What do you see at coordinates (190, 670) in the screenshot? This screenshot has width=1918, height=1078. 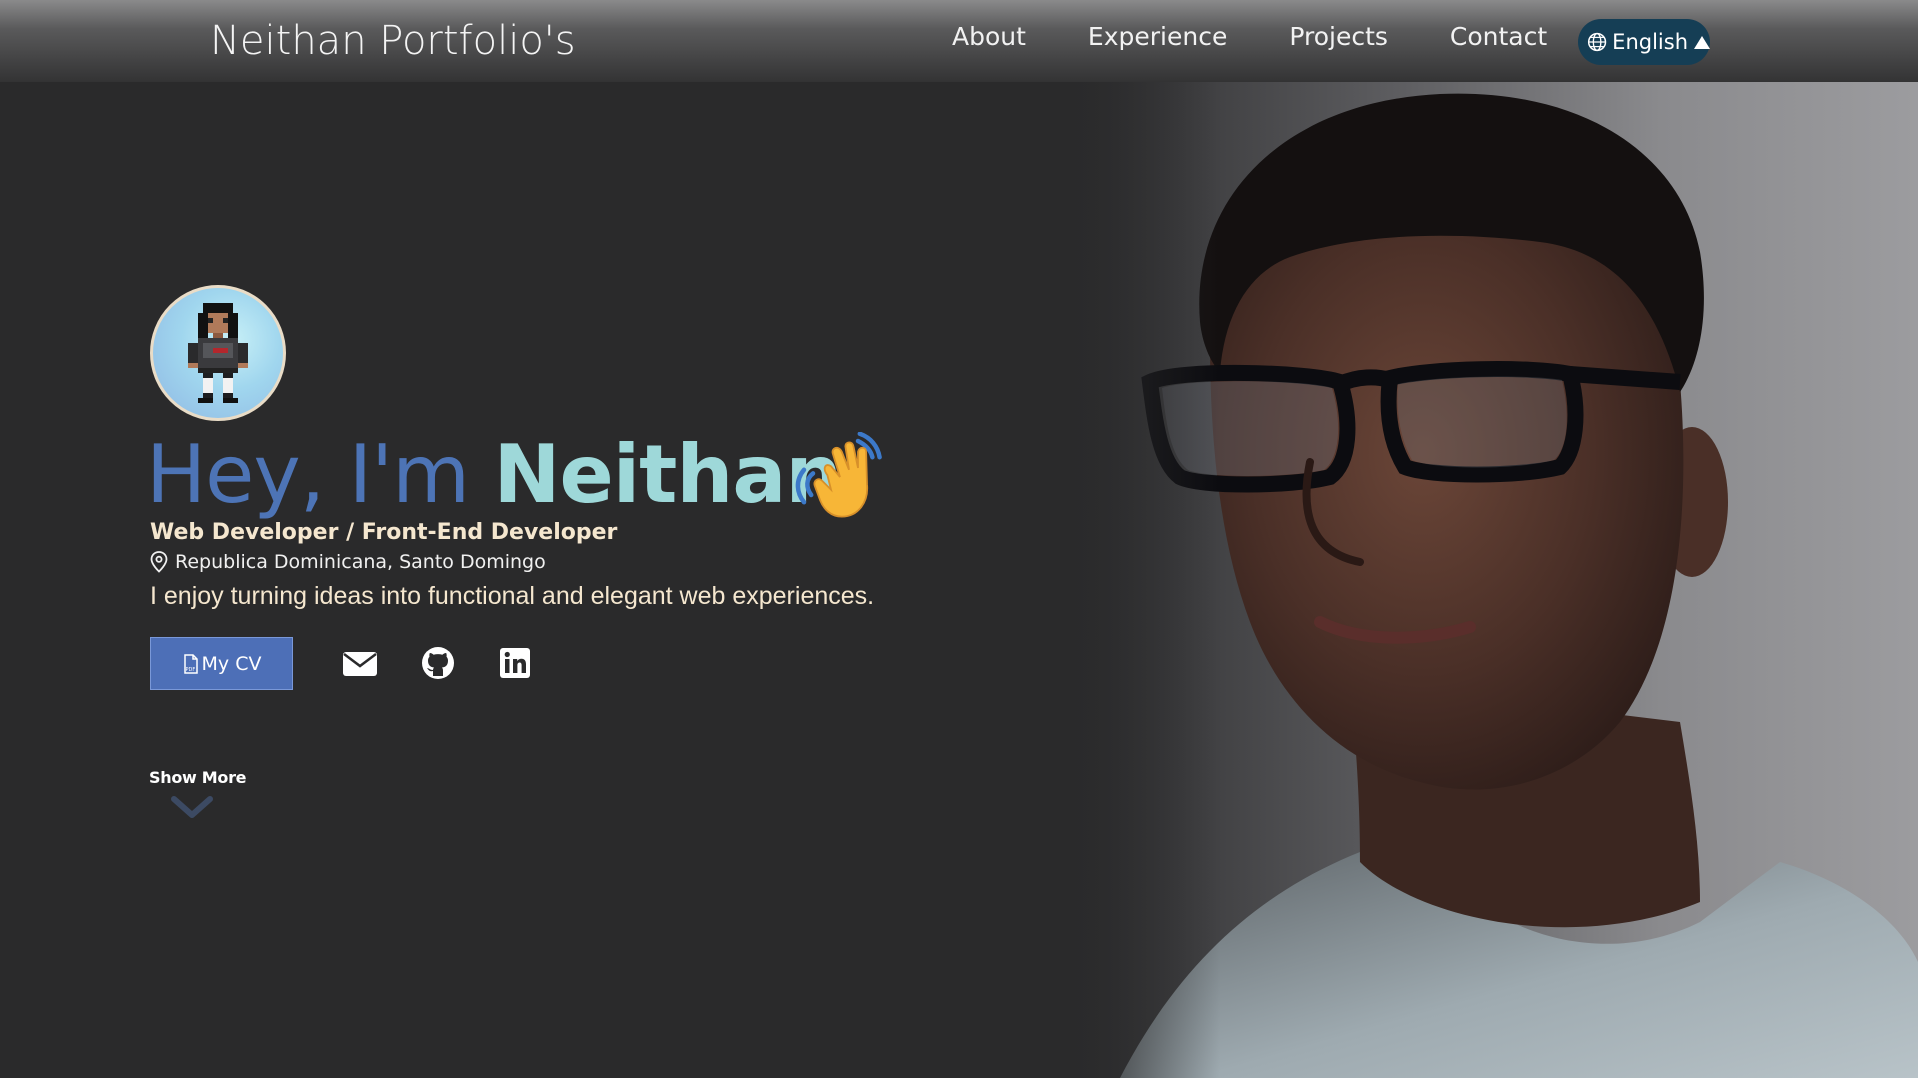 I see `svg-text: PDF` at bounding box center [190, 670].